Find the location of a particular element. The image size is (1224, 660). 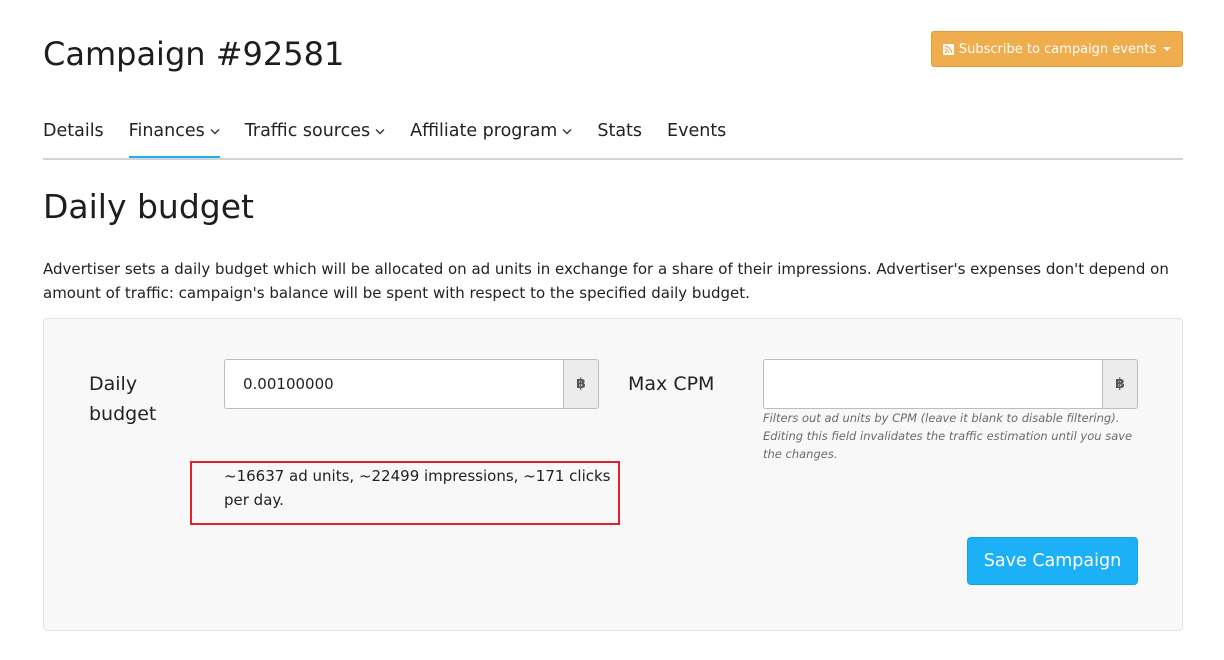

tab-affiliate-program: Affiliate program is located at coordinates (491, 131).